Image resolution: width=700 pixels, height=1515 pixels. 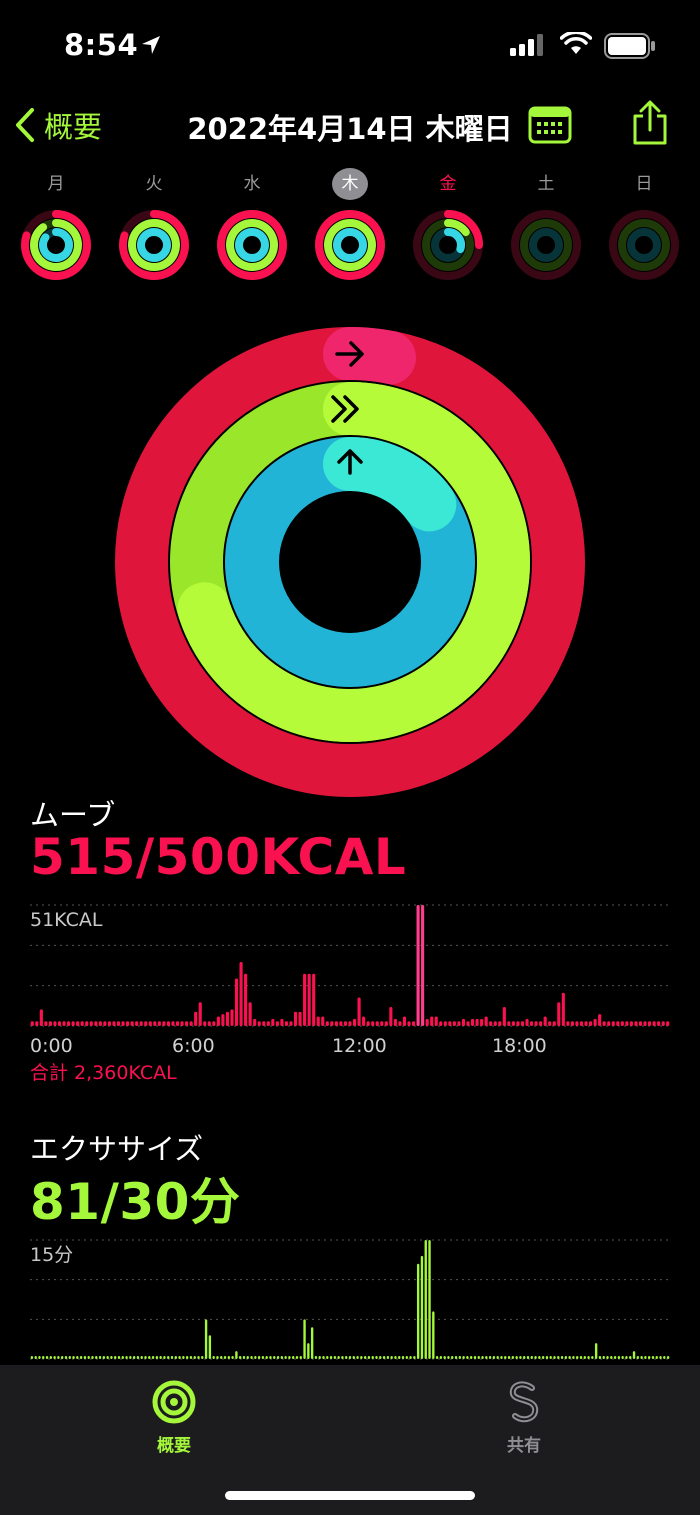 What do you see at coordinates (154, 225) in the screenshot?
I see `day-2: 火` at bounding box center [154, 225].